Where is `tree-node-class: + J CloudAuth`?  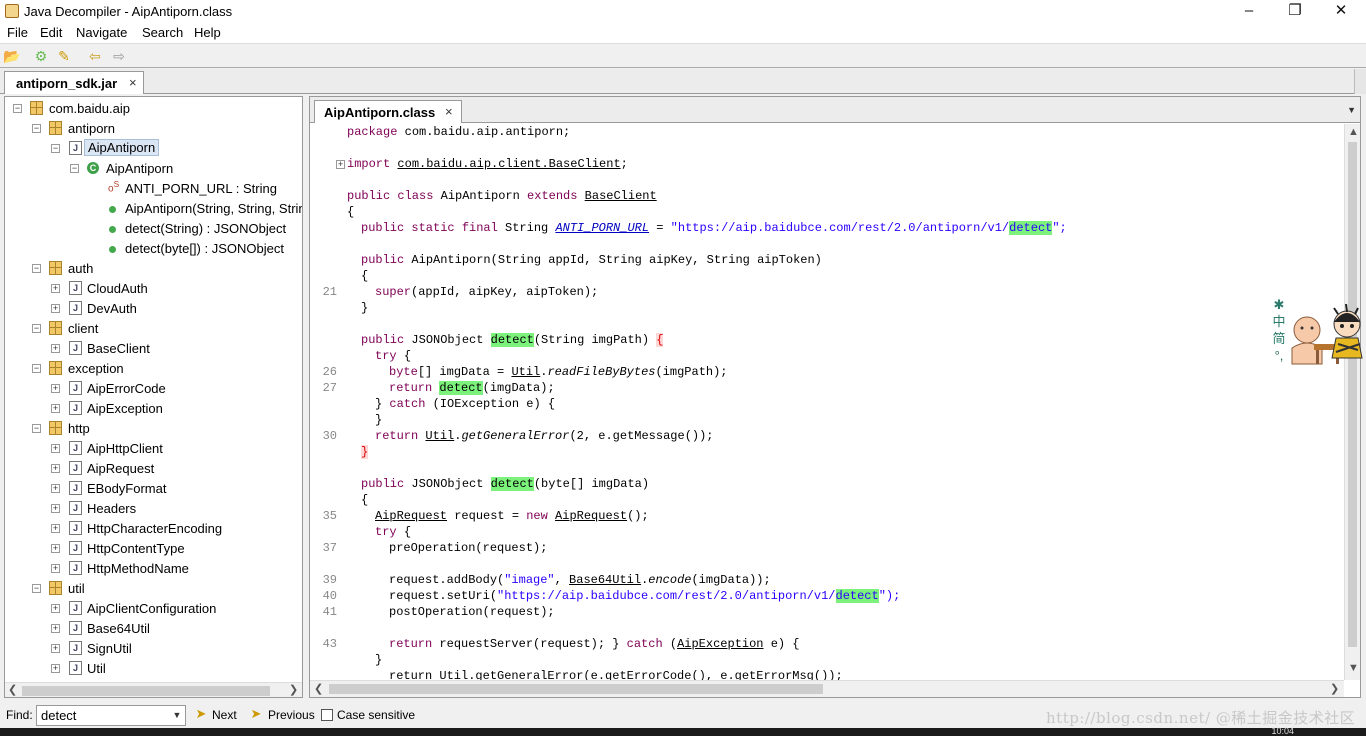
tree-node-class: + J CloudAuth is located at coordinates (153, 289).